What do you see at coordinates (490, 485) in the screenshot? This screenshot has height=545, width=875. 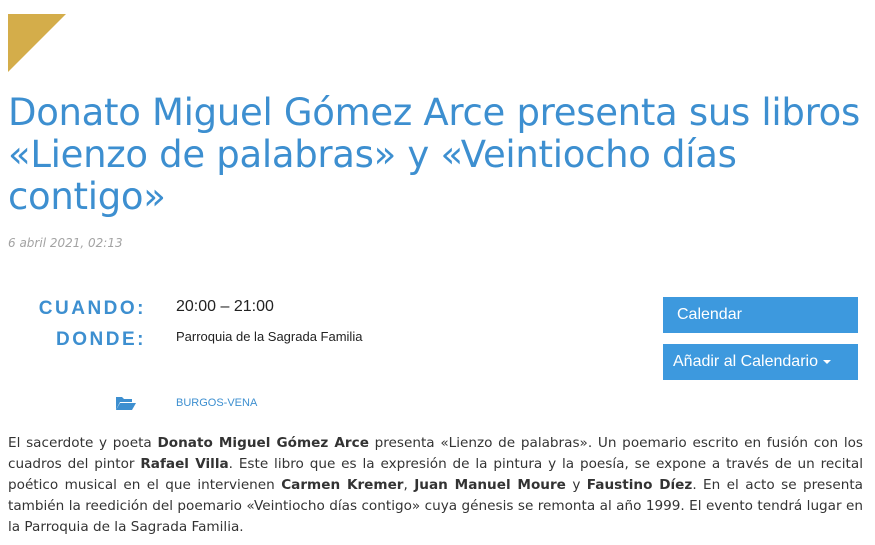 I see `person-juan: Juan Manuel Moure` at bounding box center [490, 485].